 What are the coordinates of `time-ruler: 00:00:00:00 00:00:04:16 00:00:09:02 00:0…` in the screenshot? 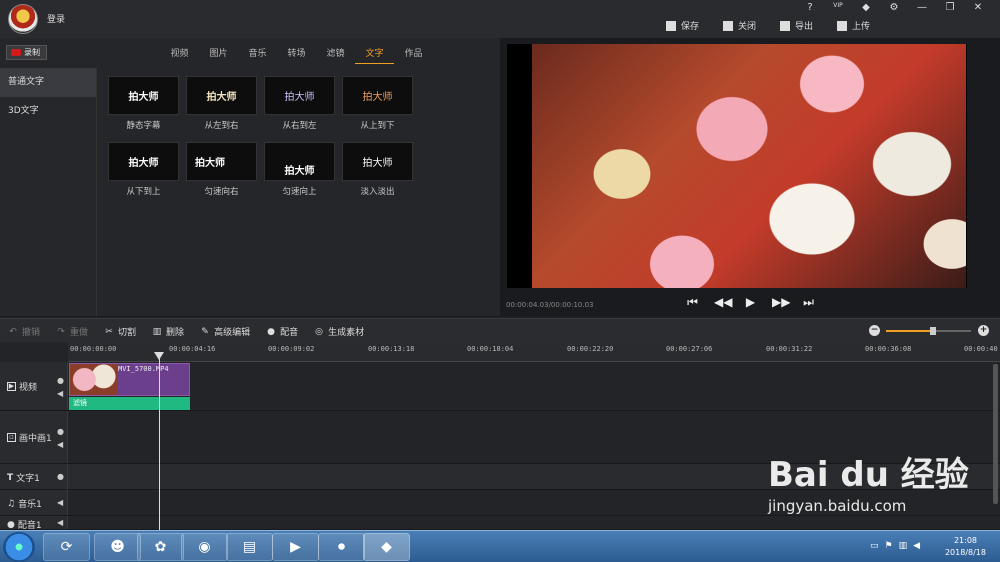 It's located at (534, 352).